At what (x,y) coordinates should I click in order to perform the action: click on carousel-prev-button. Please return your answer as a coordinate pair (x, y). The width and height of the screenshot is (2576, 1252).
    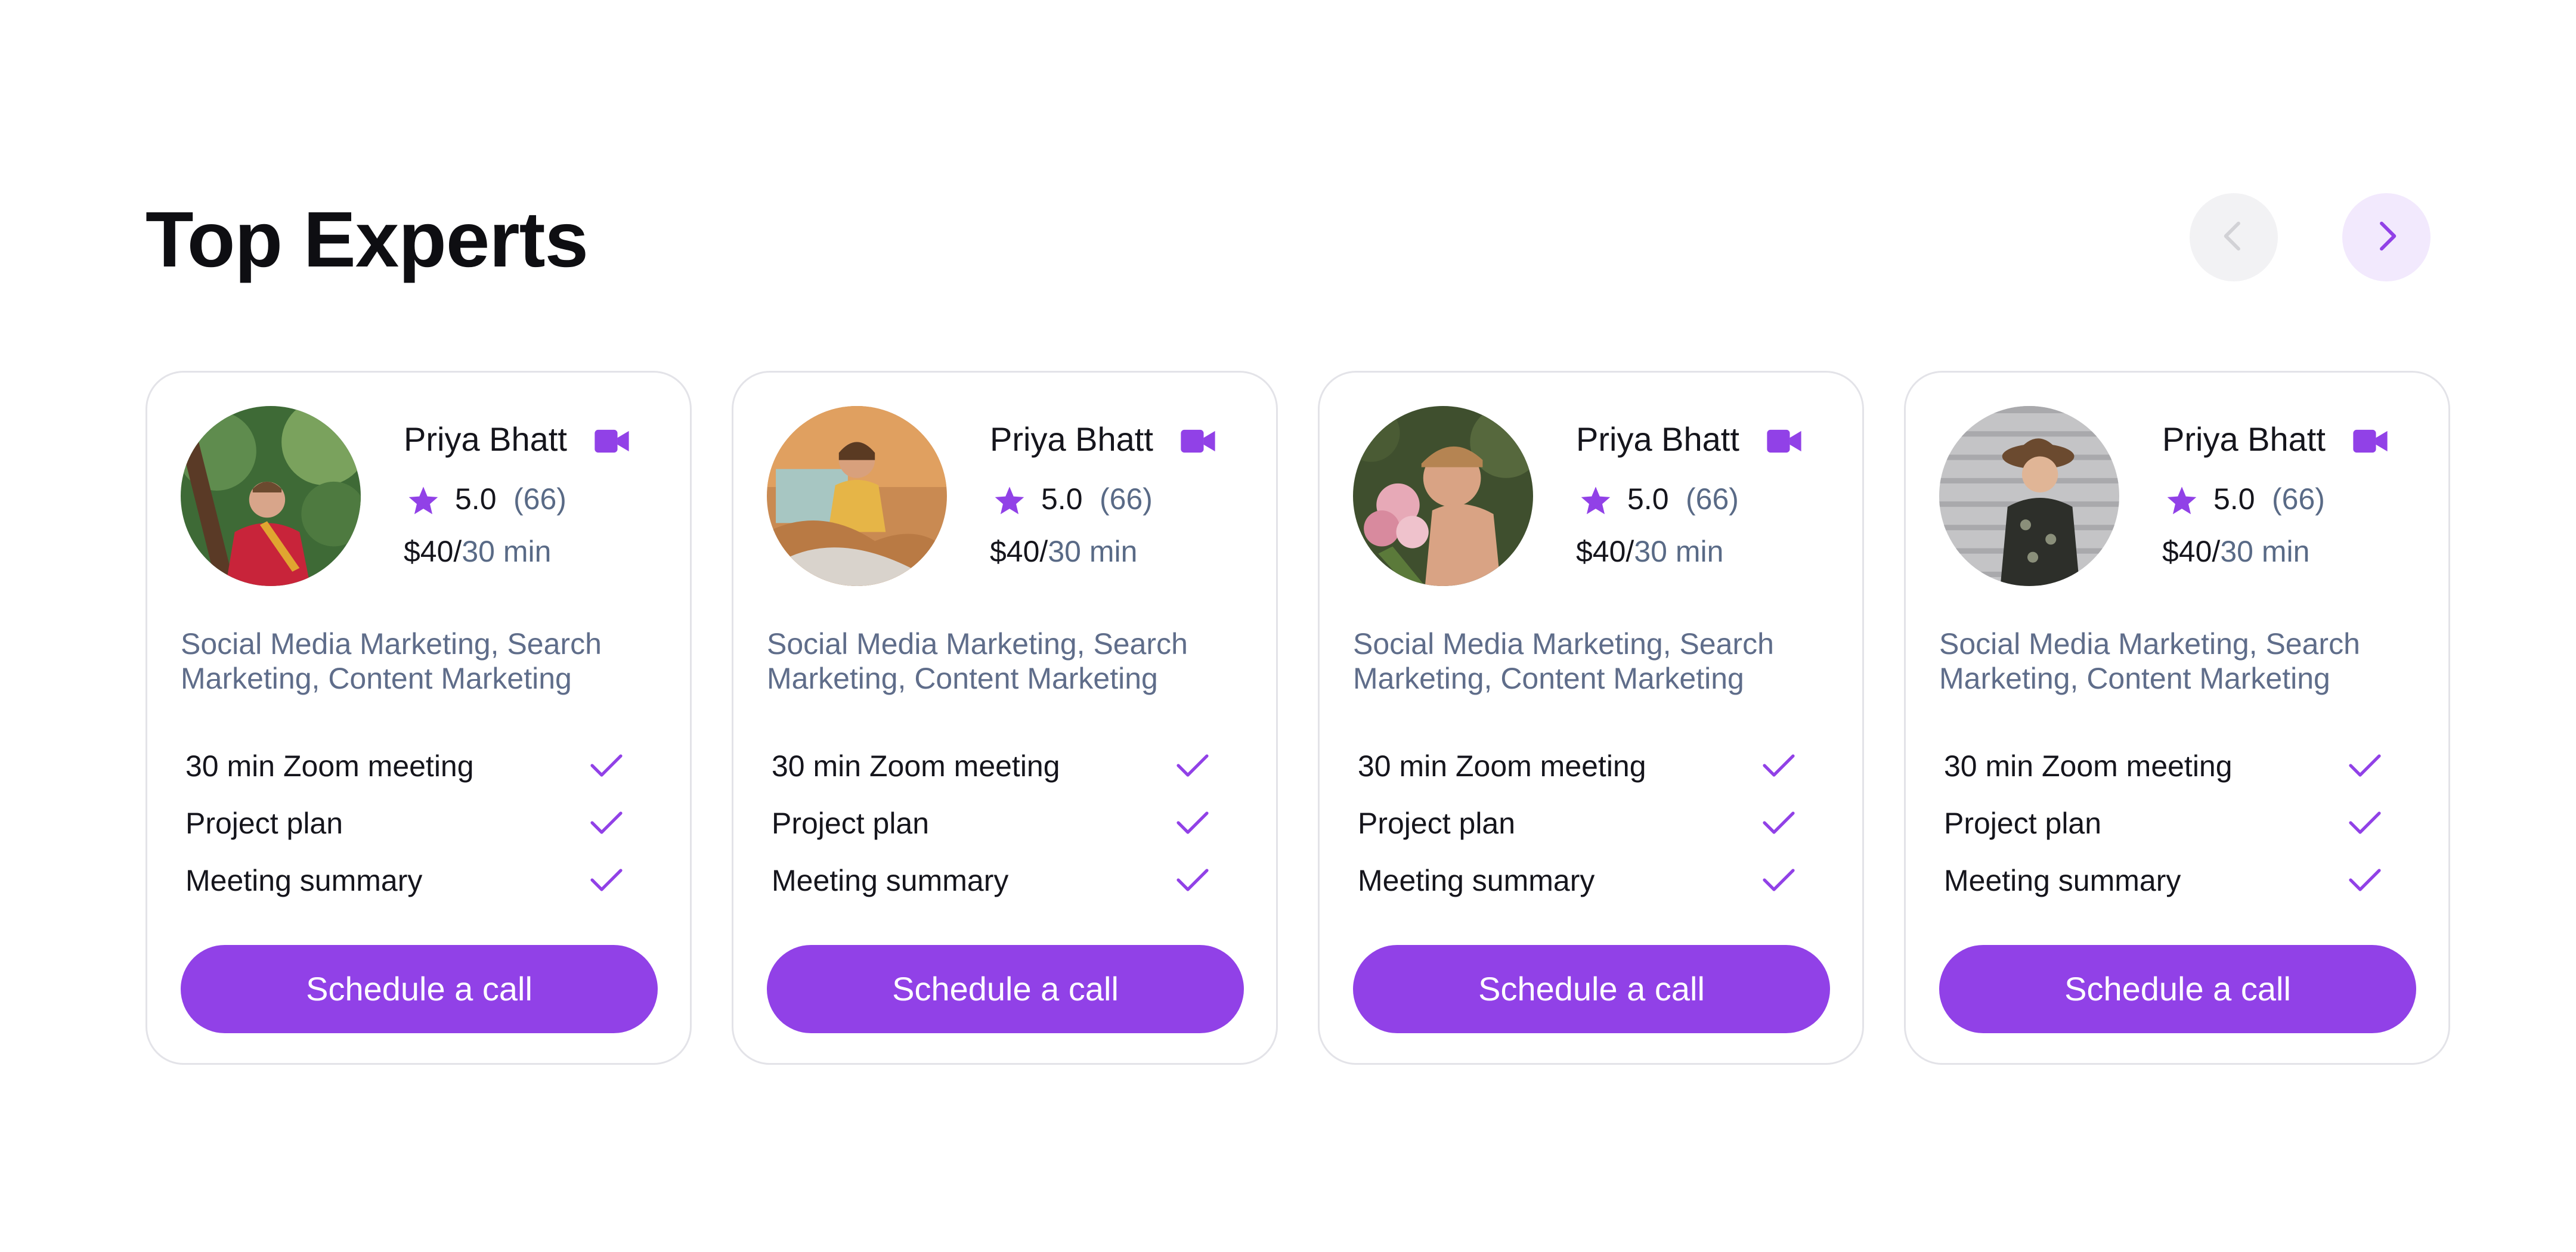
    Looking at the image, I should click on (2234, 237).